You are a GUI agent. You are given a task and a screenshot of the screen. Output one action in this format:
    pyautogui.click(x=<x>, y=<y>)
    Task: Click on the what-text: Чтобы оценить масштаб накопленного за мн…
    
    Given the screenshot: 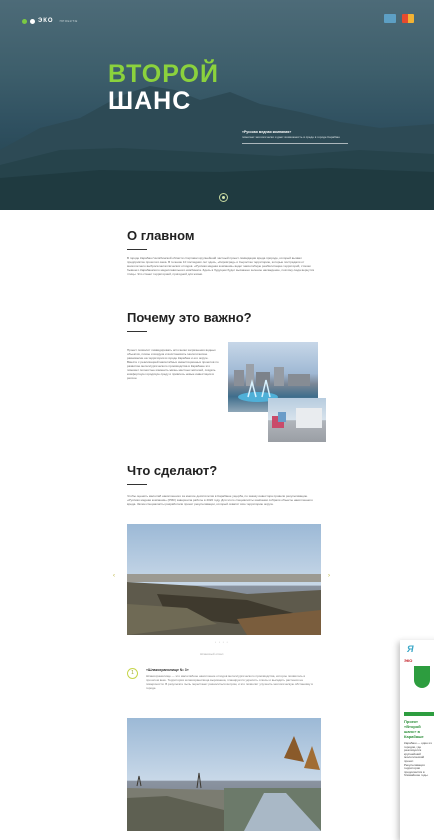 What is the action you would take?
    pyautogui.click(x=220, y=500)
    